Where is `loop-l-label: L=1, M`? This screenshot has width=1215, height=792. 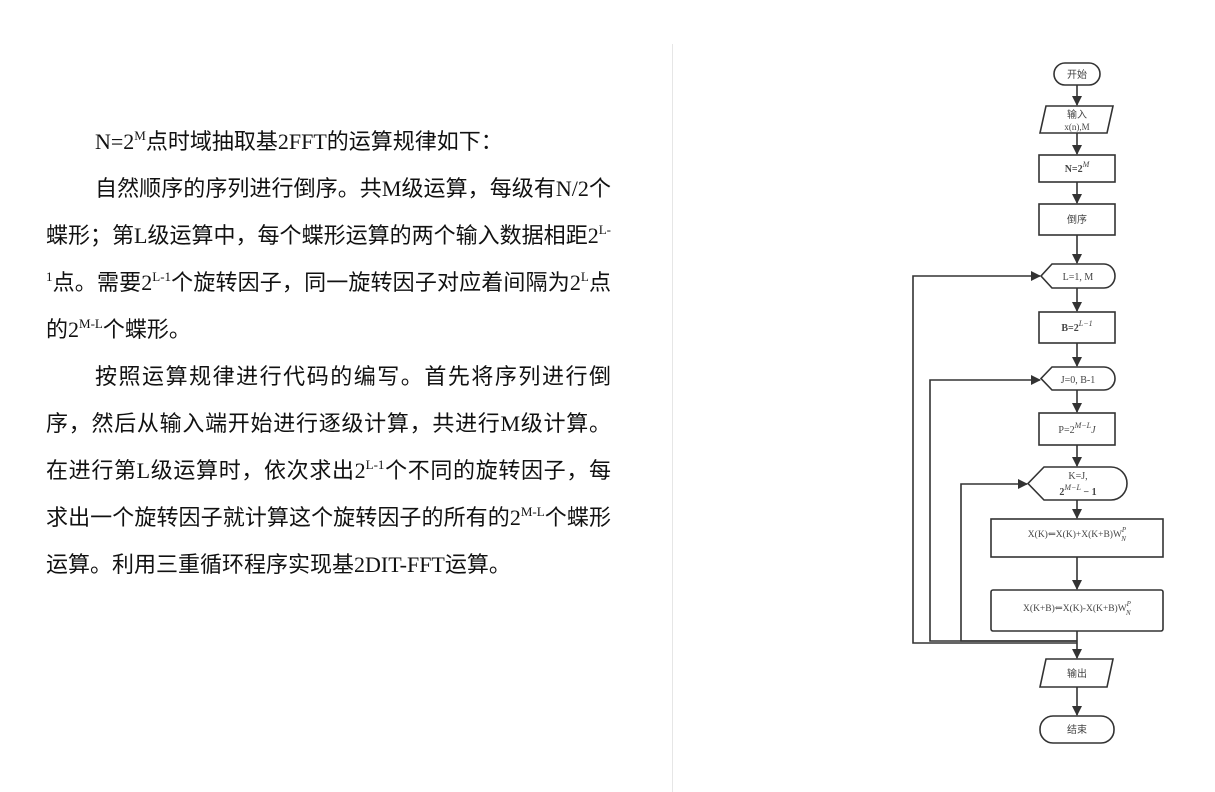 loop-l-label: L=1, M is located at coordinates (1078, 277).